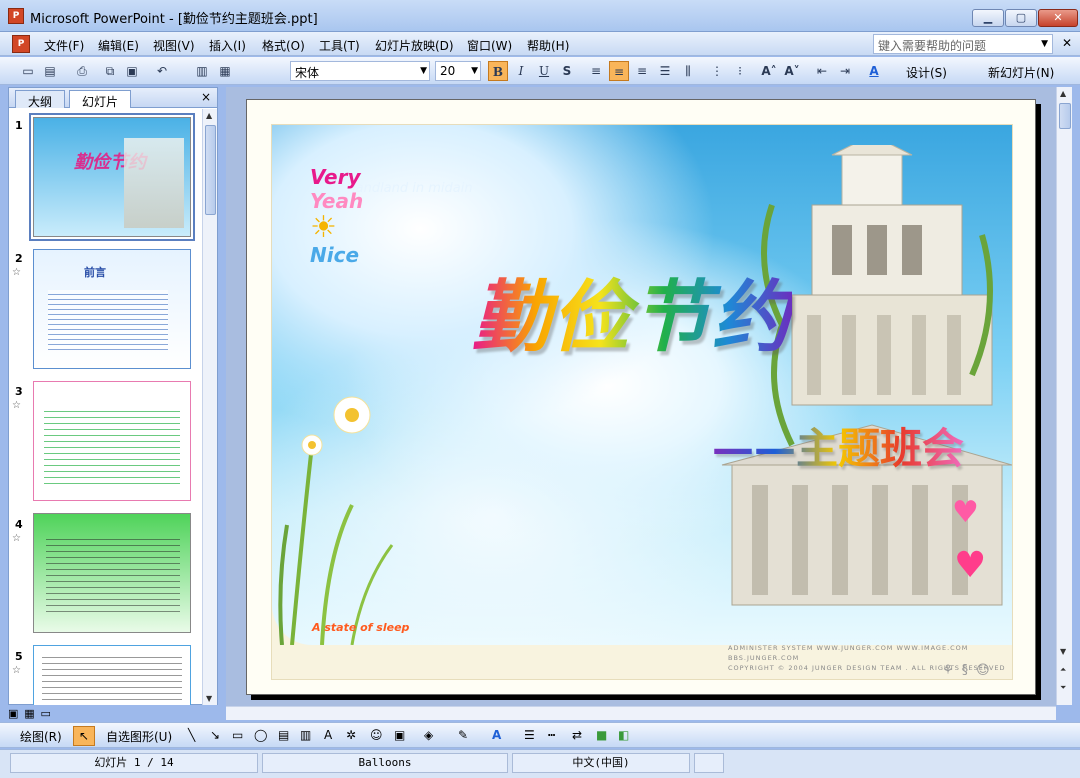 The width and height of the screenshot is (1080, 778). I want to click on minimize-button: ▁, so click(988, 18).